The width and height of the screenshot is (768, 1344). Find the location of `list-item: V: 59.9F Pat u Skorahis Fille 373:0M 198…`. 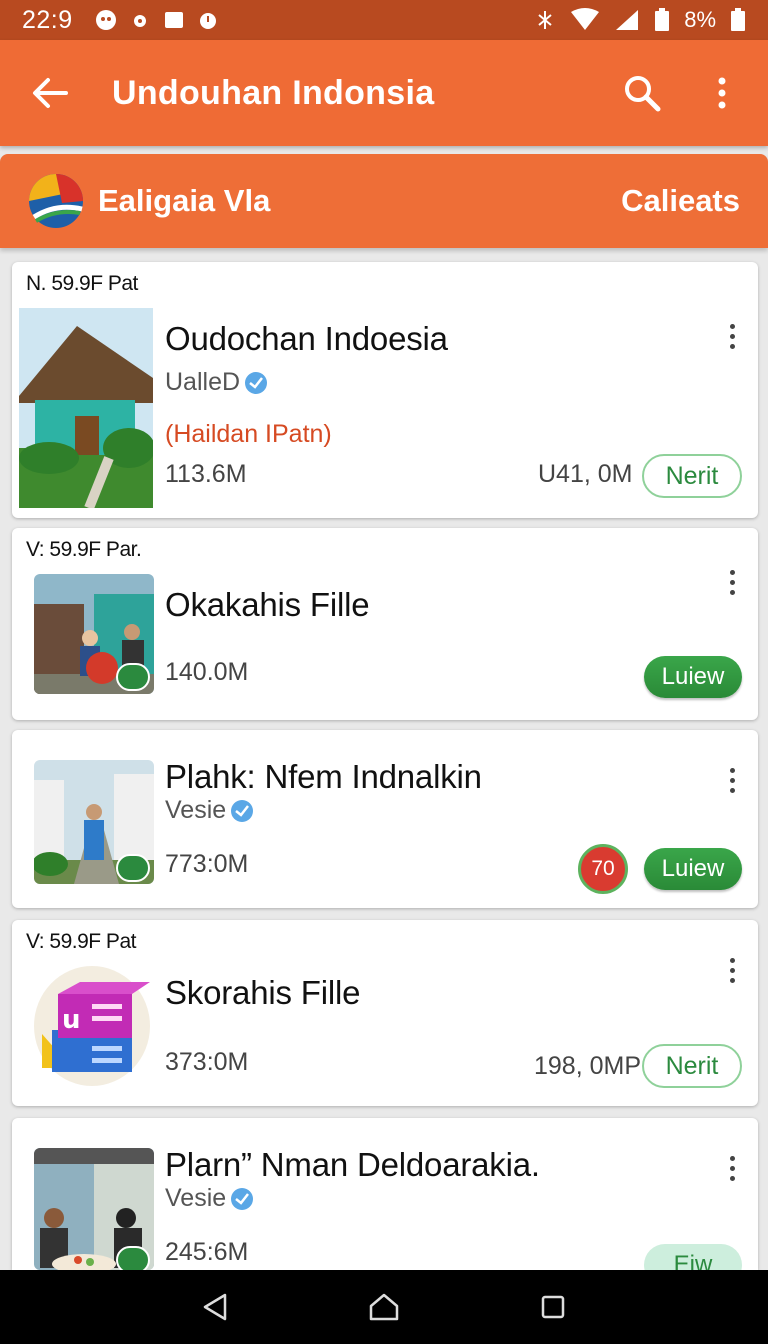

list-item: V: 59.9F Pat u Skorahis Fille 373:0M 198… is located at coordinates (385, 1013).